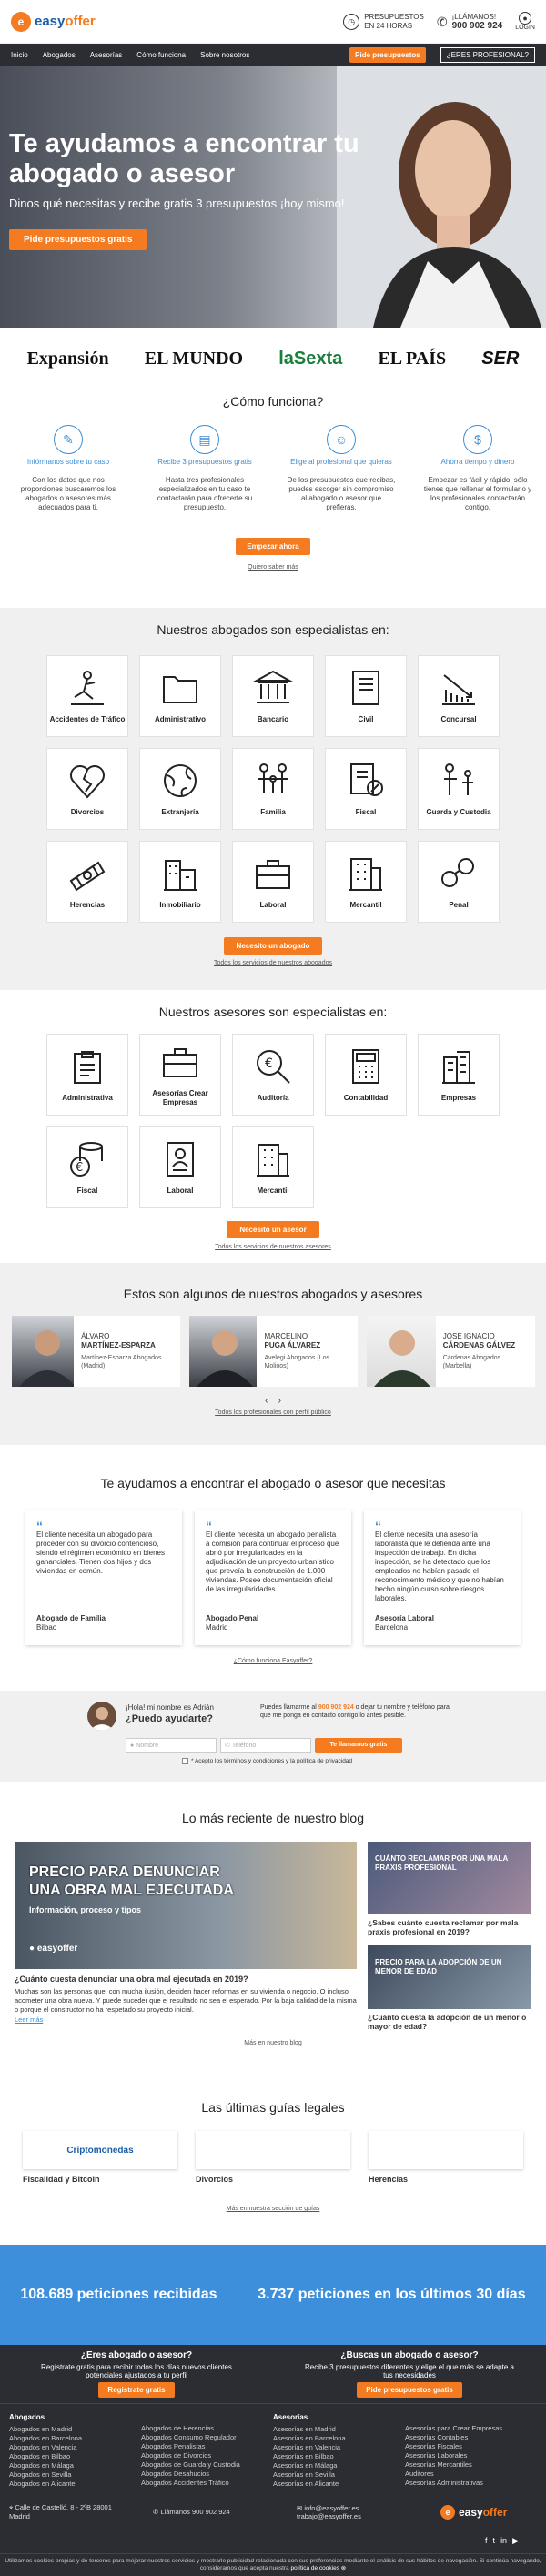 Image resolution: width=546 pixels, height=2576 pixels. I want to click on youtube-icon: ▶, so click(515, 2541).